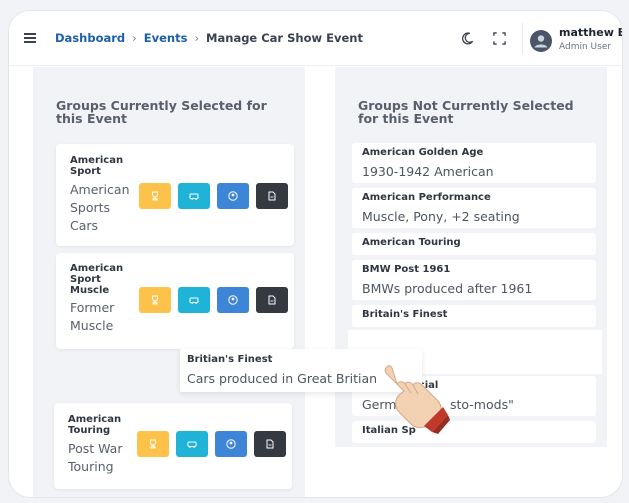 The width and height of the screenshot is (629, 503). I want to click on available-group-card: American Touring, so click(474, 244).